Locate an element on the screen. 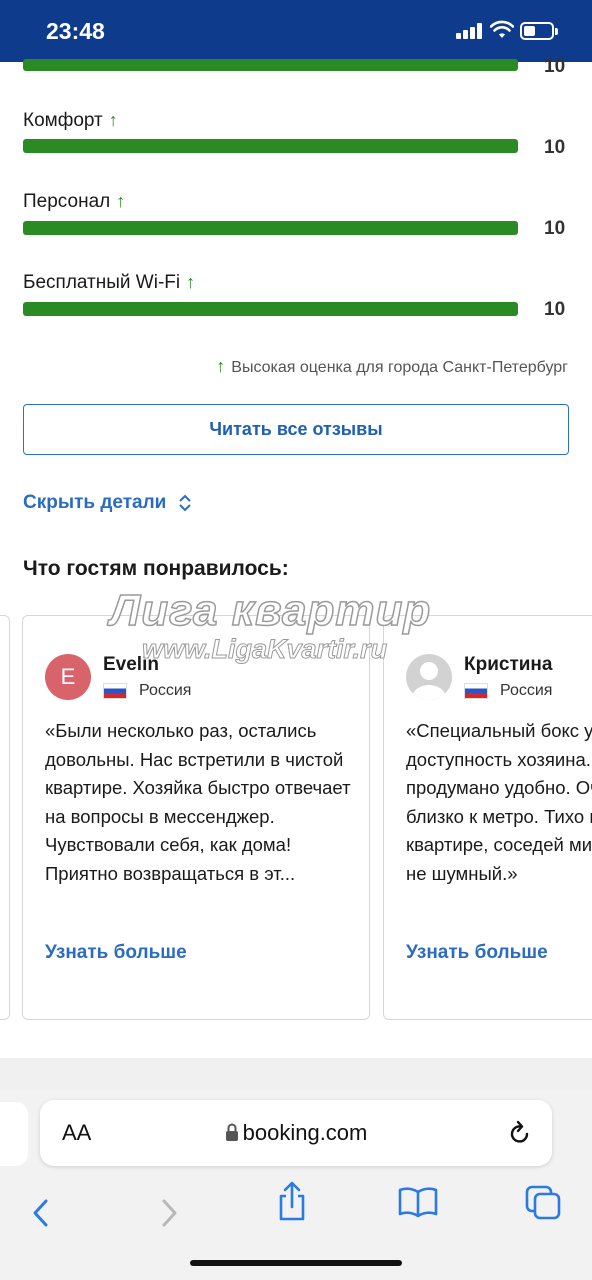 The width and height of the screenshot is (592, 1280). back-icon is located at coordinates (41, 1213).